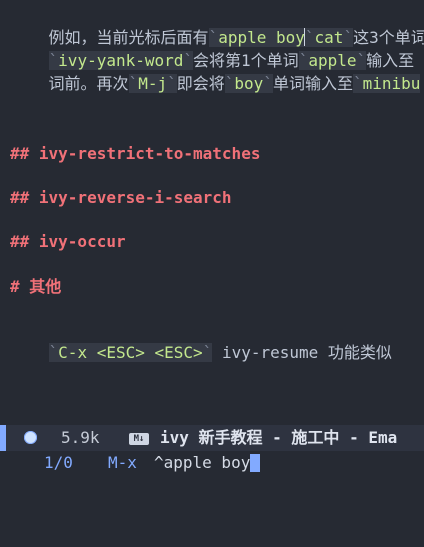  Describe the element at coordinates (249, 83) in the screenshot. I see `inline-code: boy` at that location.